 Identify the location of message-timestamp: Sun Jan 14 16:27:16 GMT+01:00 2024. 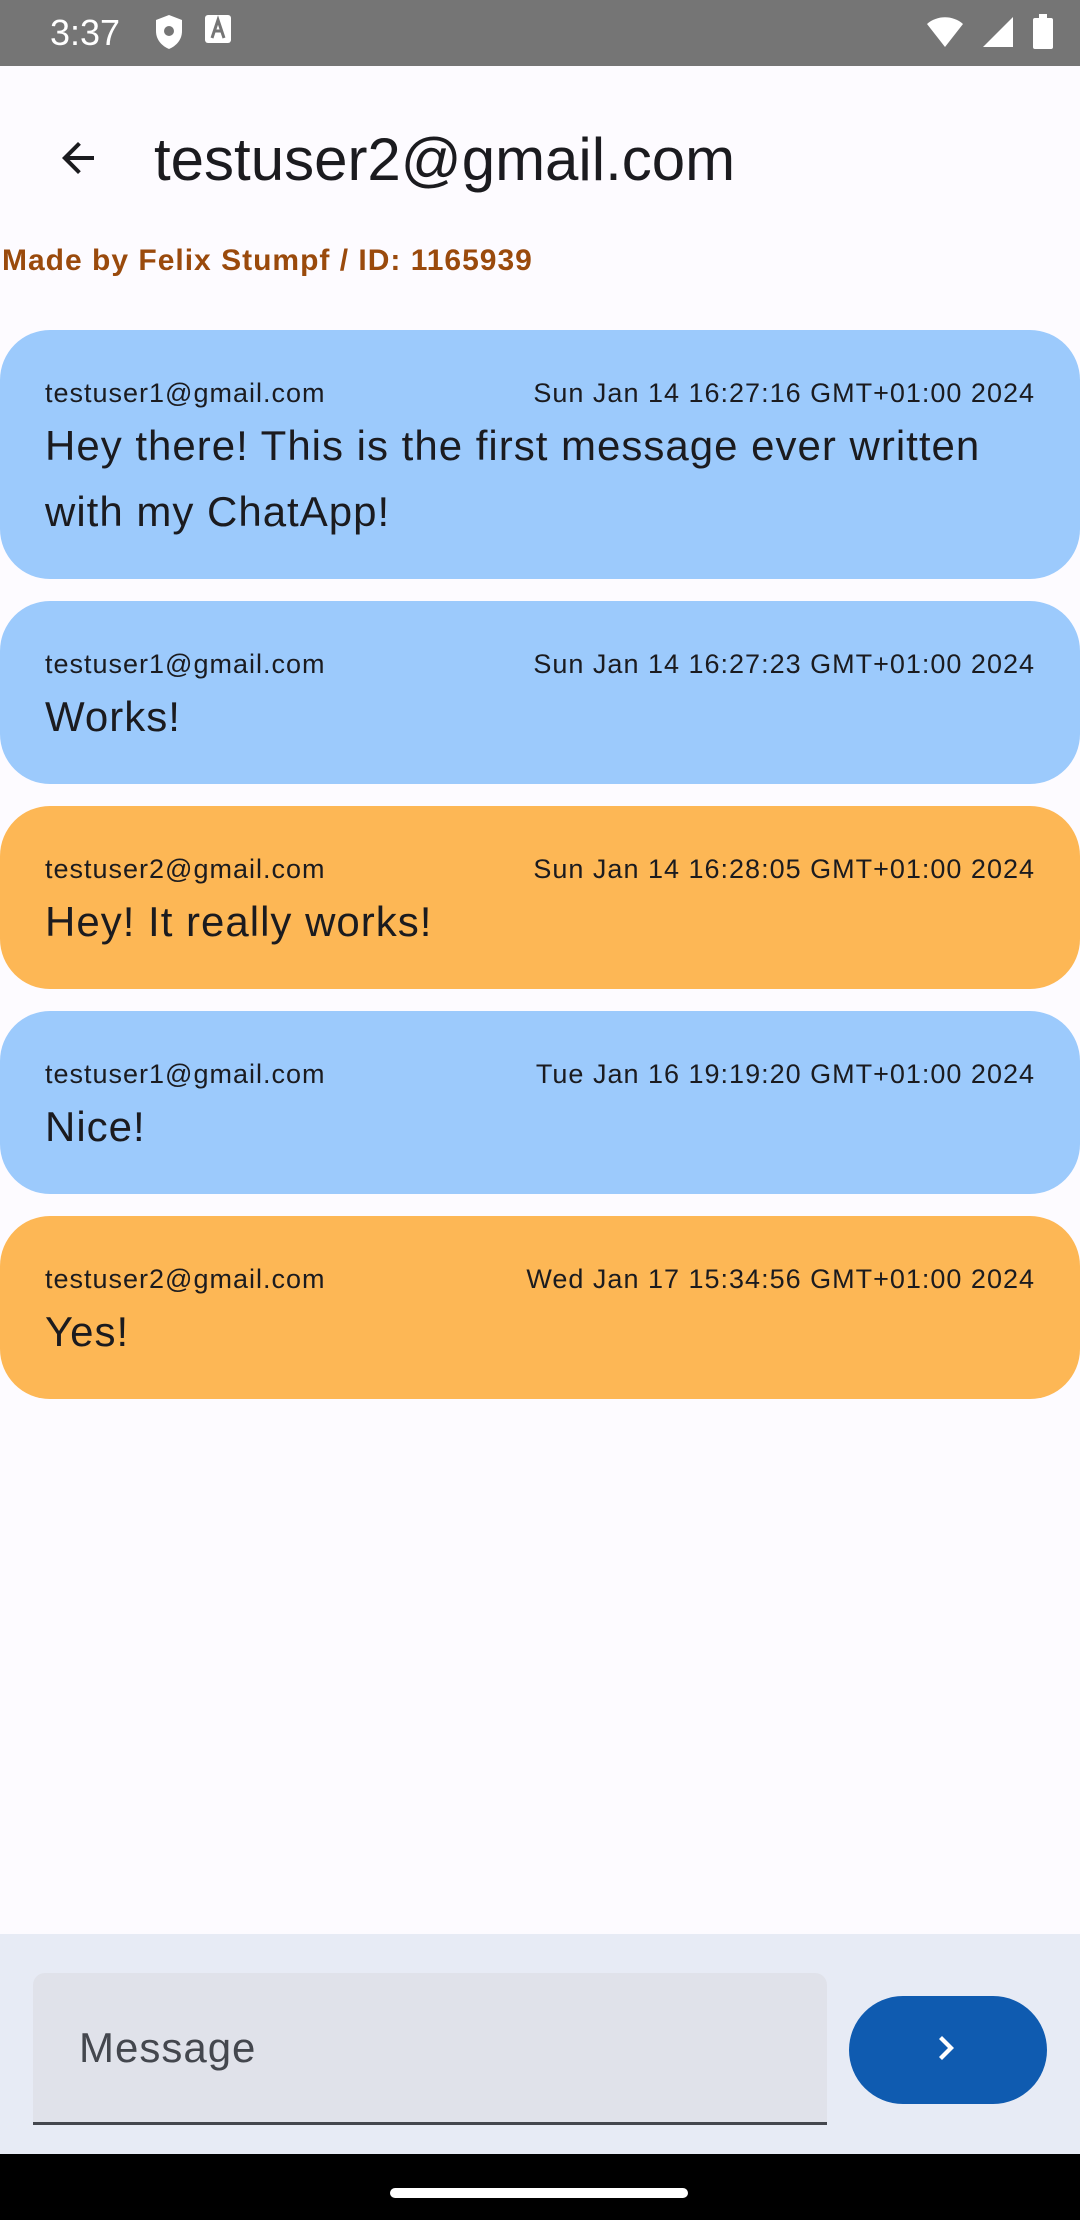
(784, 393).